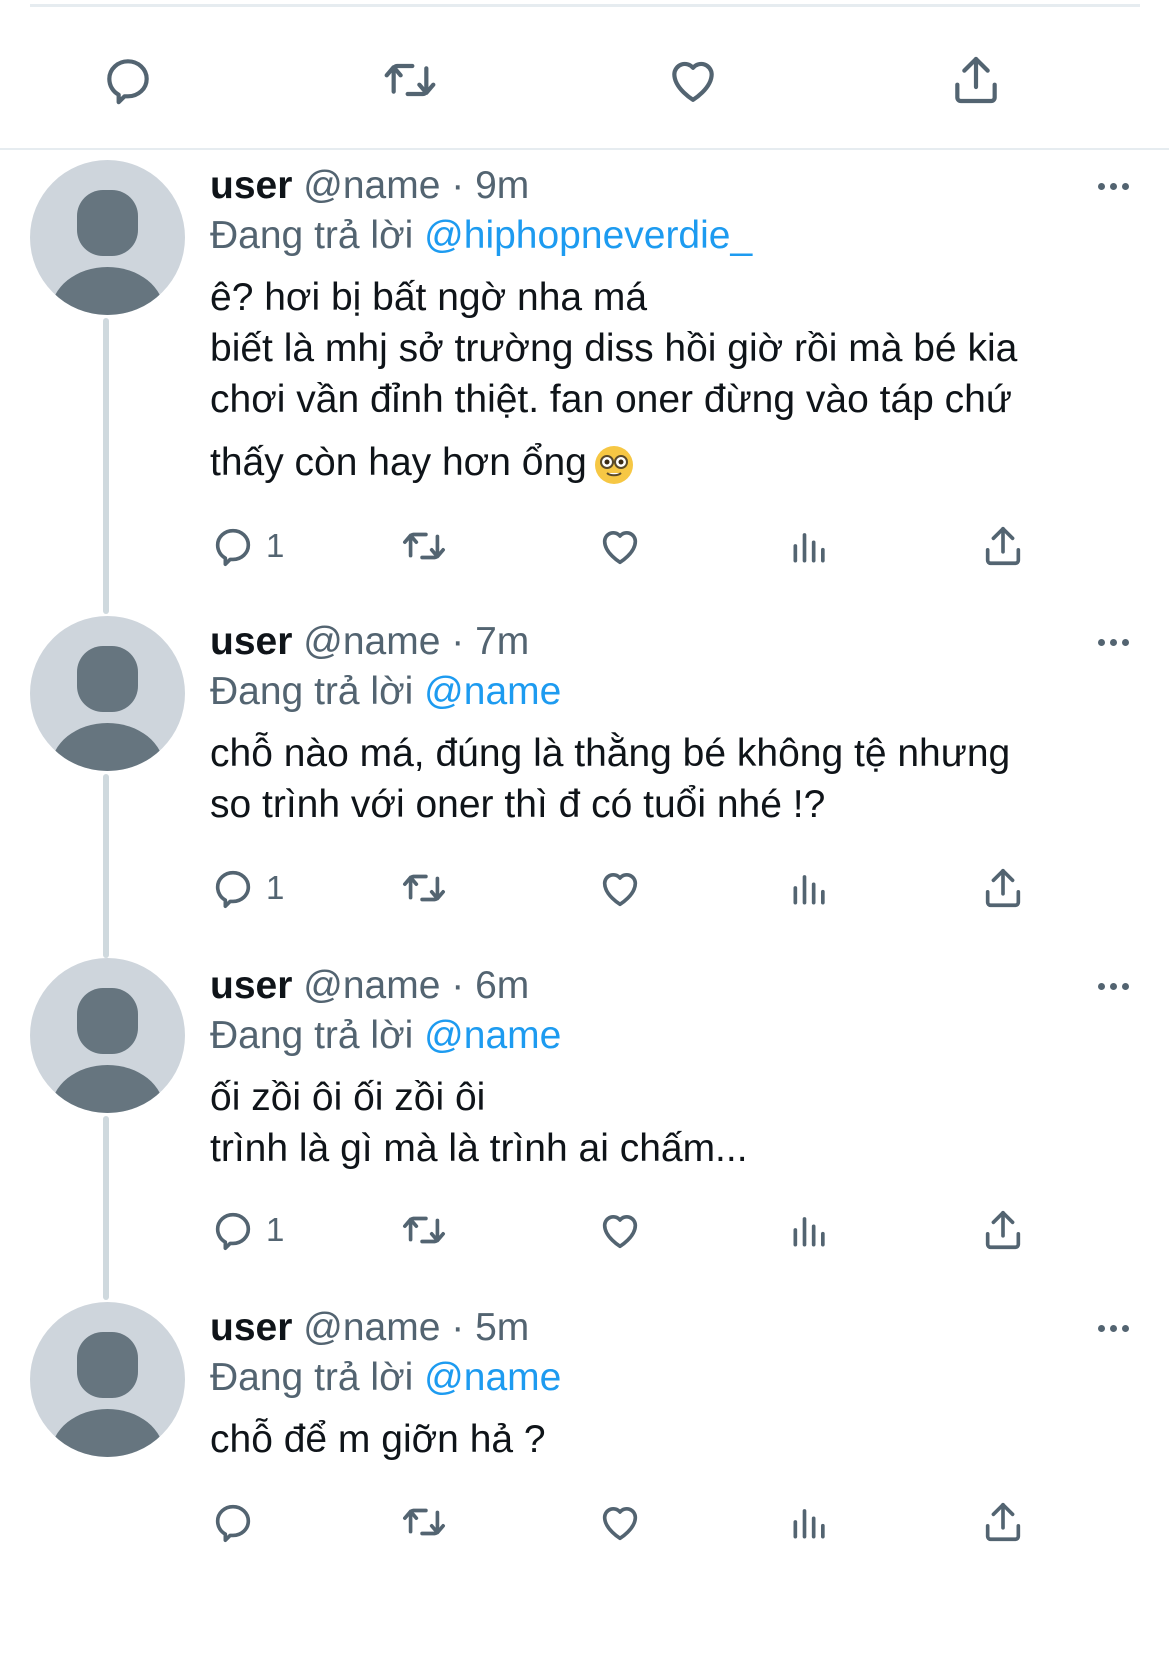  What do you see at coordinates (107, 1433) in the screenshot?
I see `avatar-body` at bounding box center [107, 1433].